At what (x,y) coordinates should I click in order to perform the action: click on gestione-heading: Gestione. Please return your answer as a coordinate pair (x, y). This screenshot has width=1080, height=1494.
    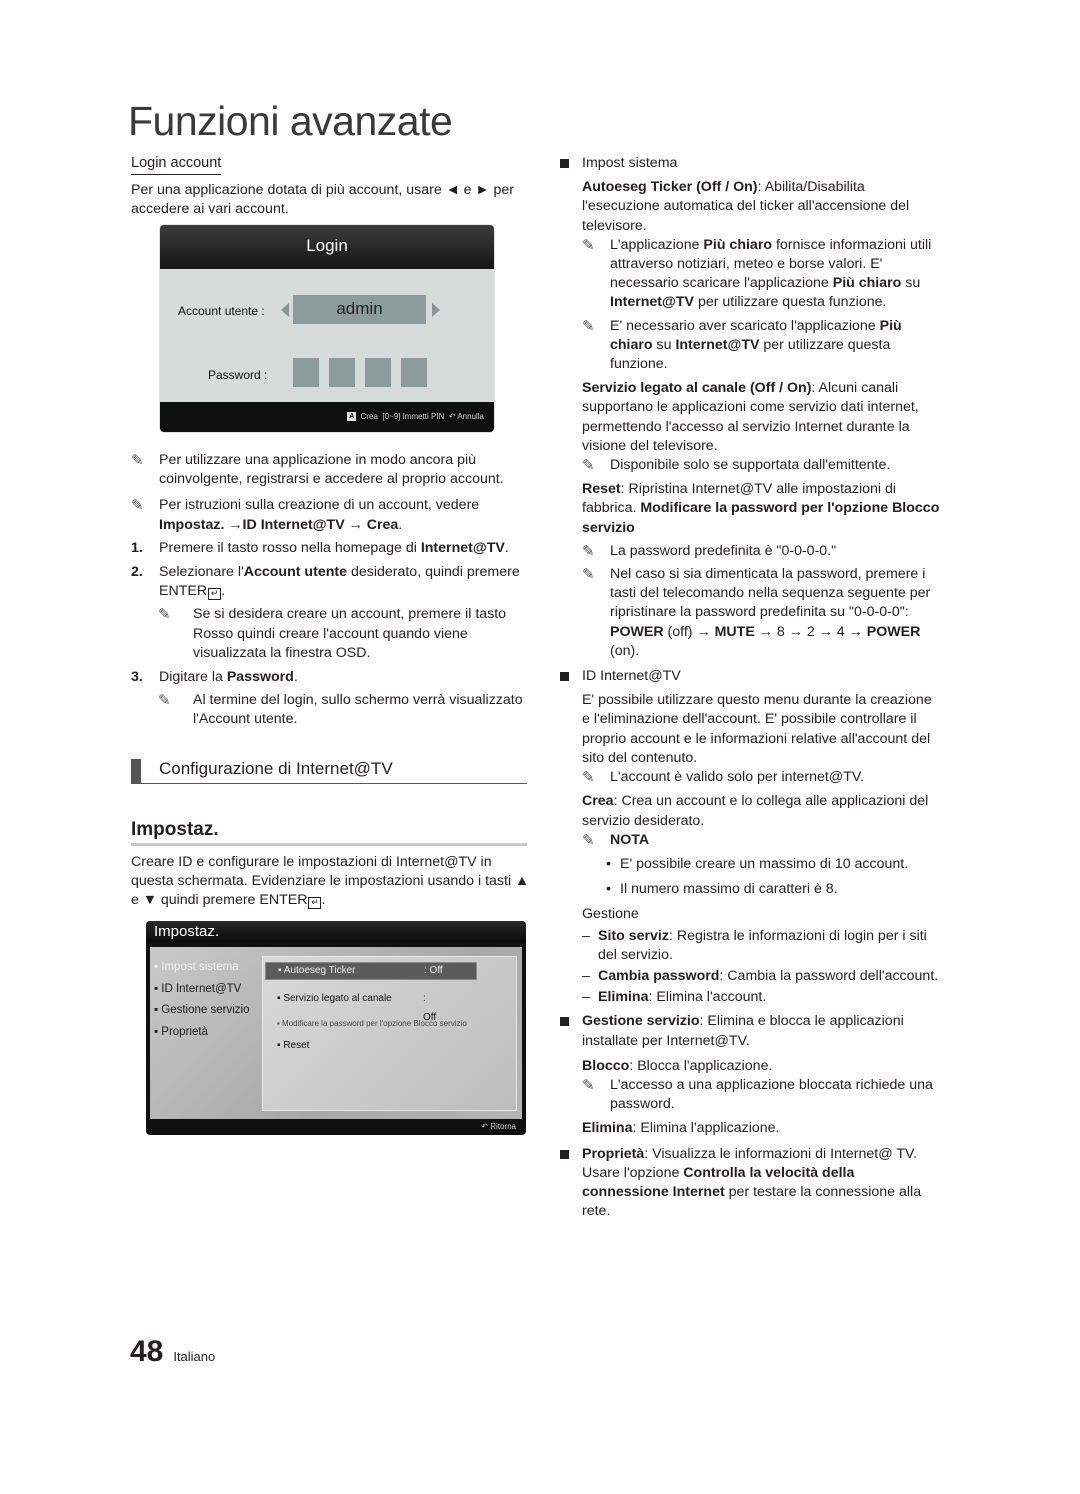
    Looking at the image, I should click on (610, 914).